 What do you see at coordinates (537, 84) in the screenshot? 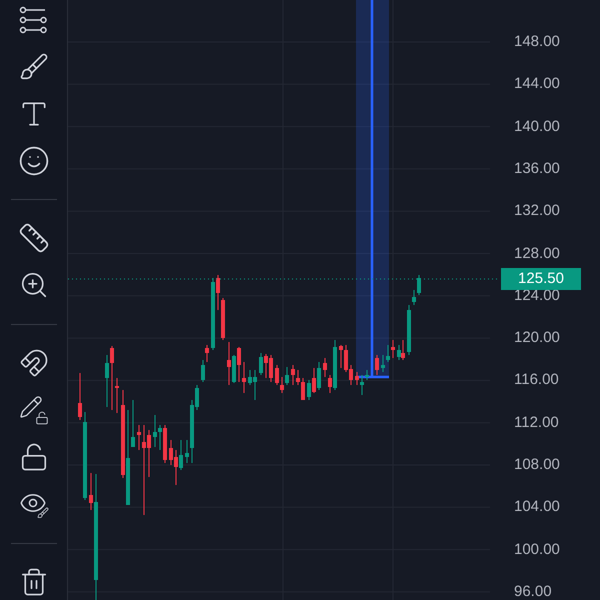
I see `price-axis-label: 144.00` at bounding box center [537, 84].